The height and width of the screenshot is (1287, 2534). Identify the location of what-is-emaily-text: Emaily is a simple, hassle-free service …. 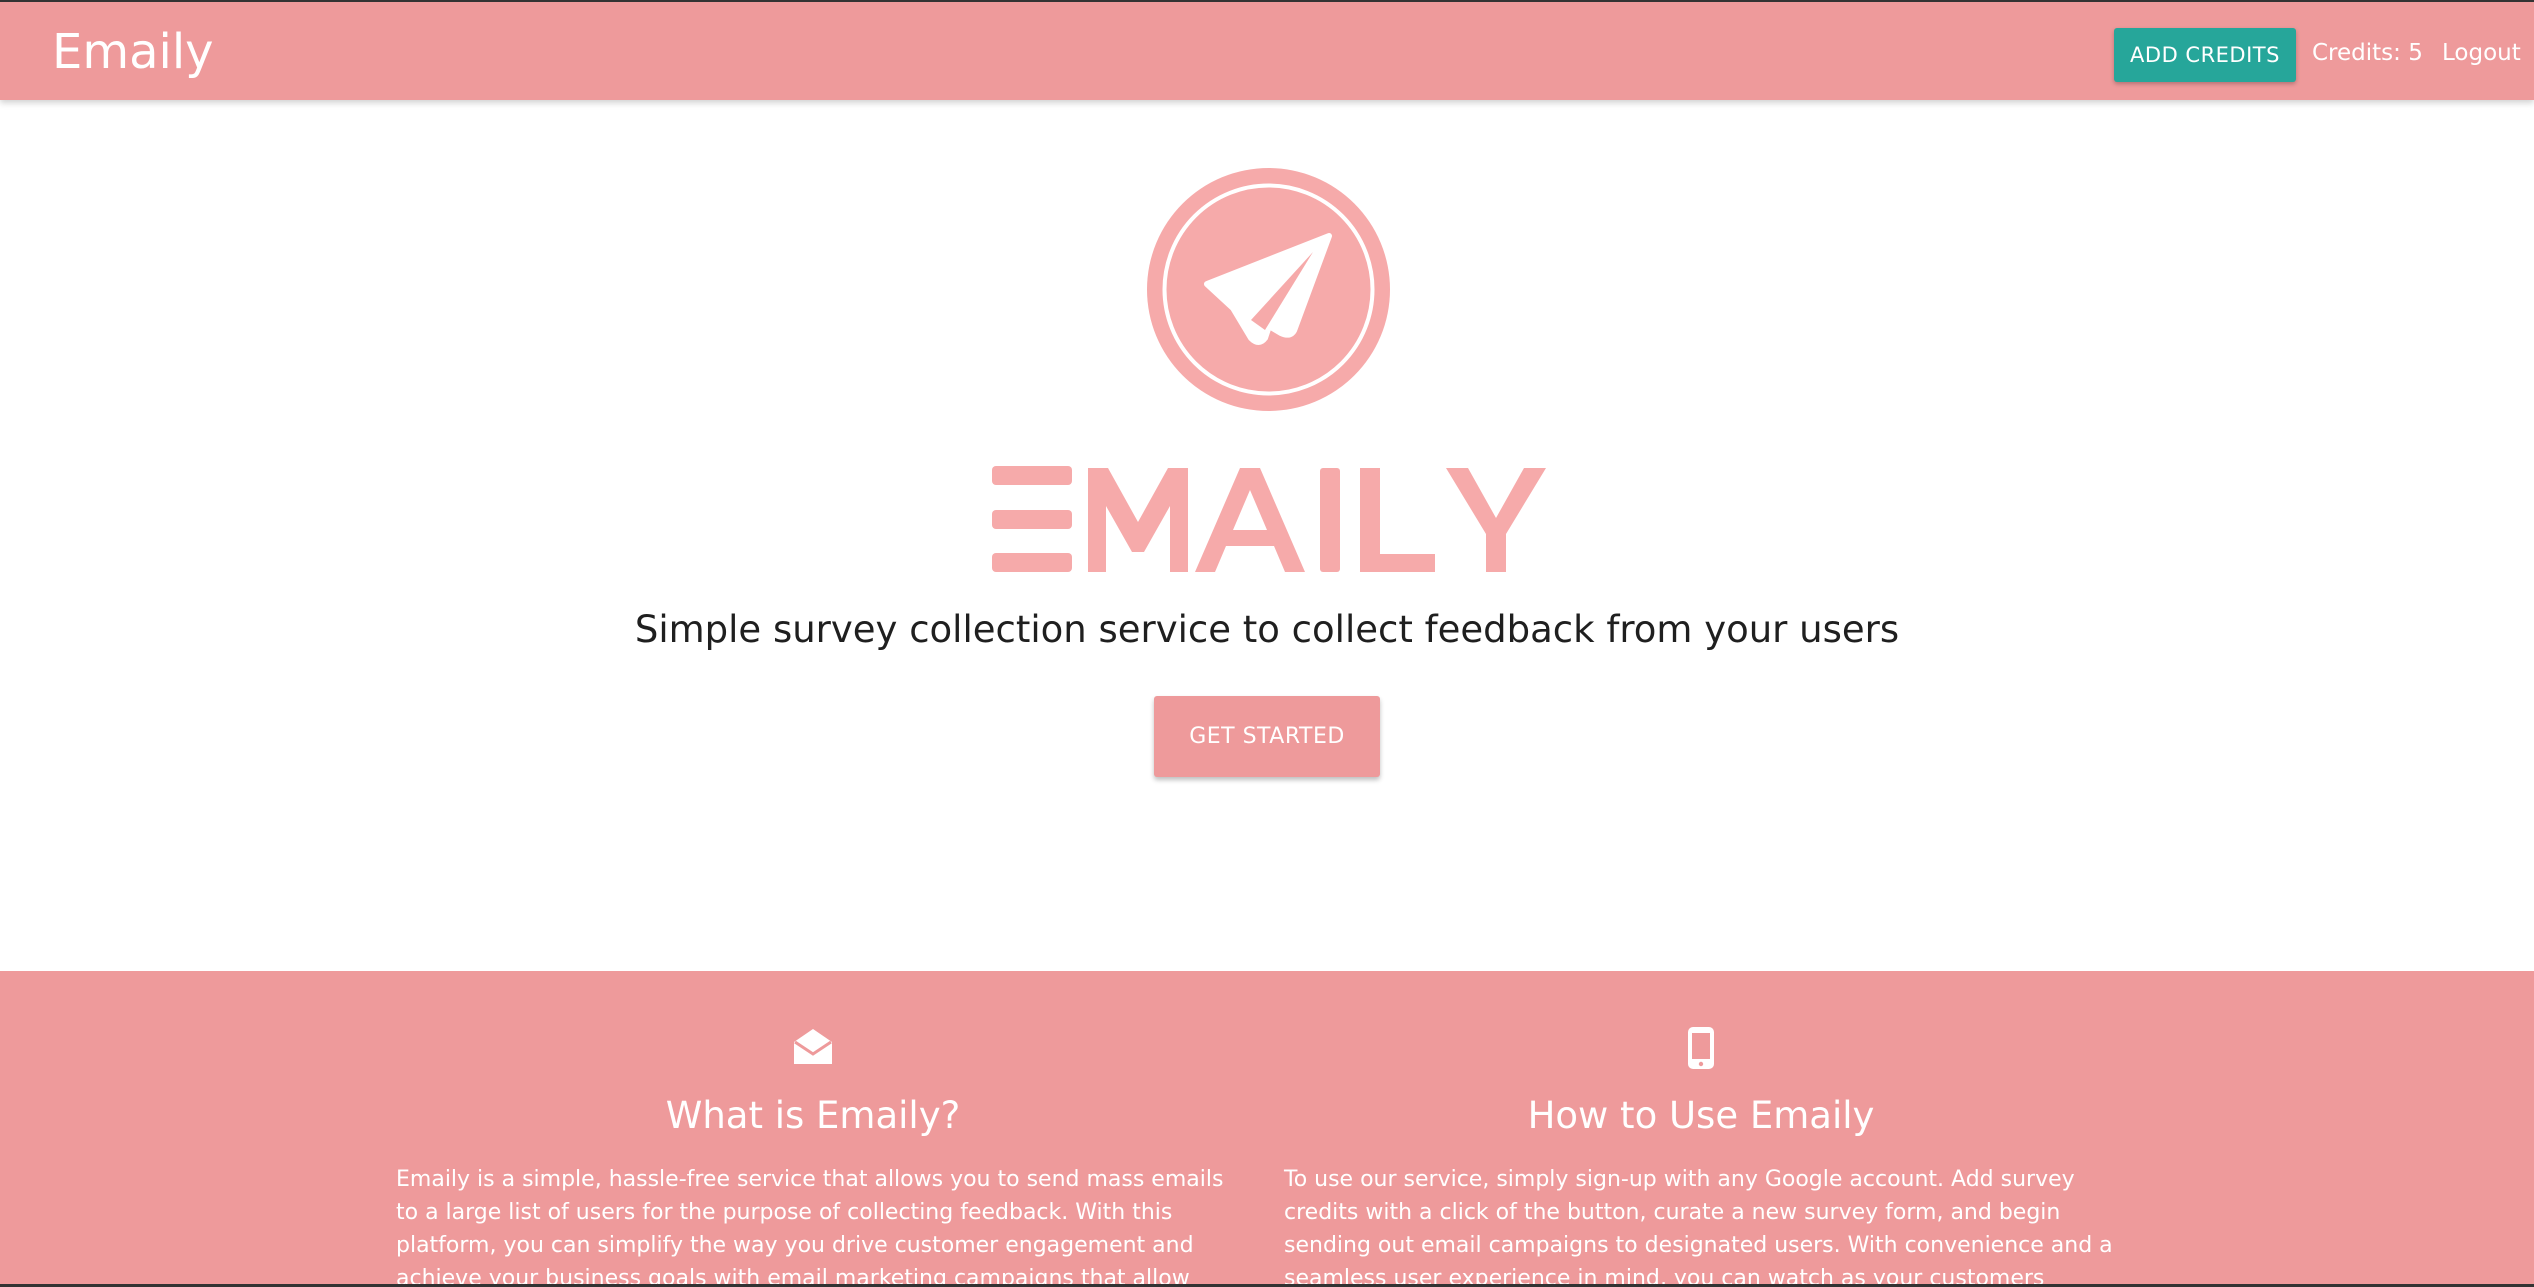
(810, 1227).